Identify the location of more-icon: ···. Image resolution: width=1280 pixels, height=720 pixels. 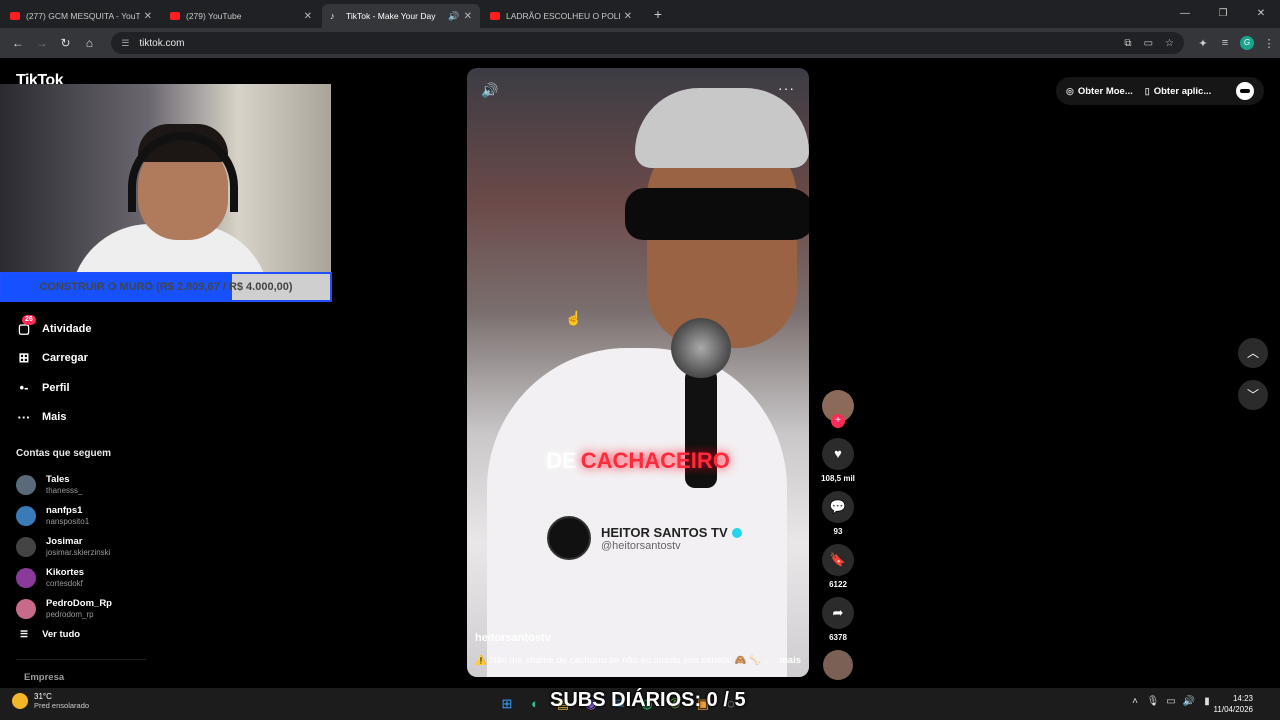
(24, 417).